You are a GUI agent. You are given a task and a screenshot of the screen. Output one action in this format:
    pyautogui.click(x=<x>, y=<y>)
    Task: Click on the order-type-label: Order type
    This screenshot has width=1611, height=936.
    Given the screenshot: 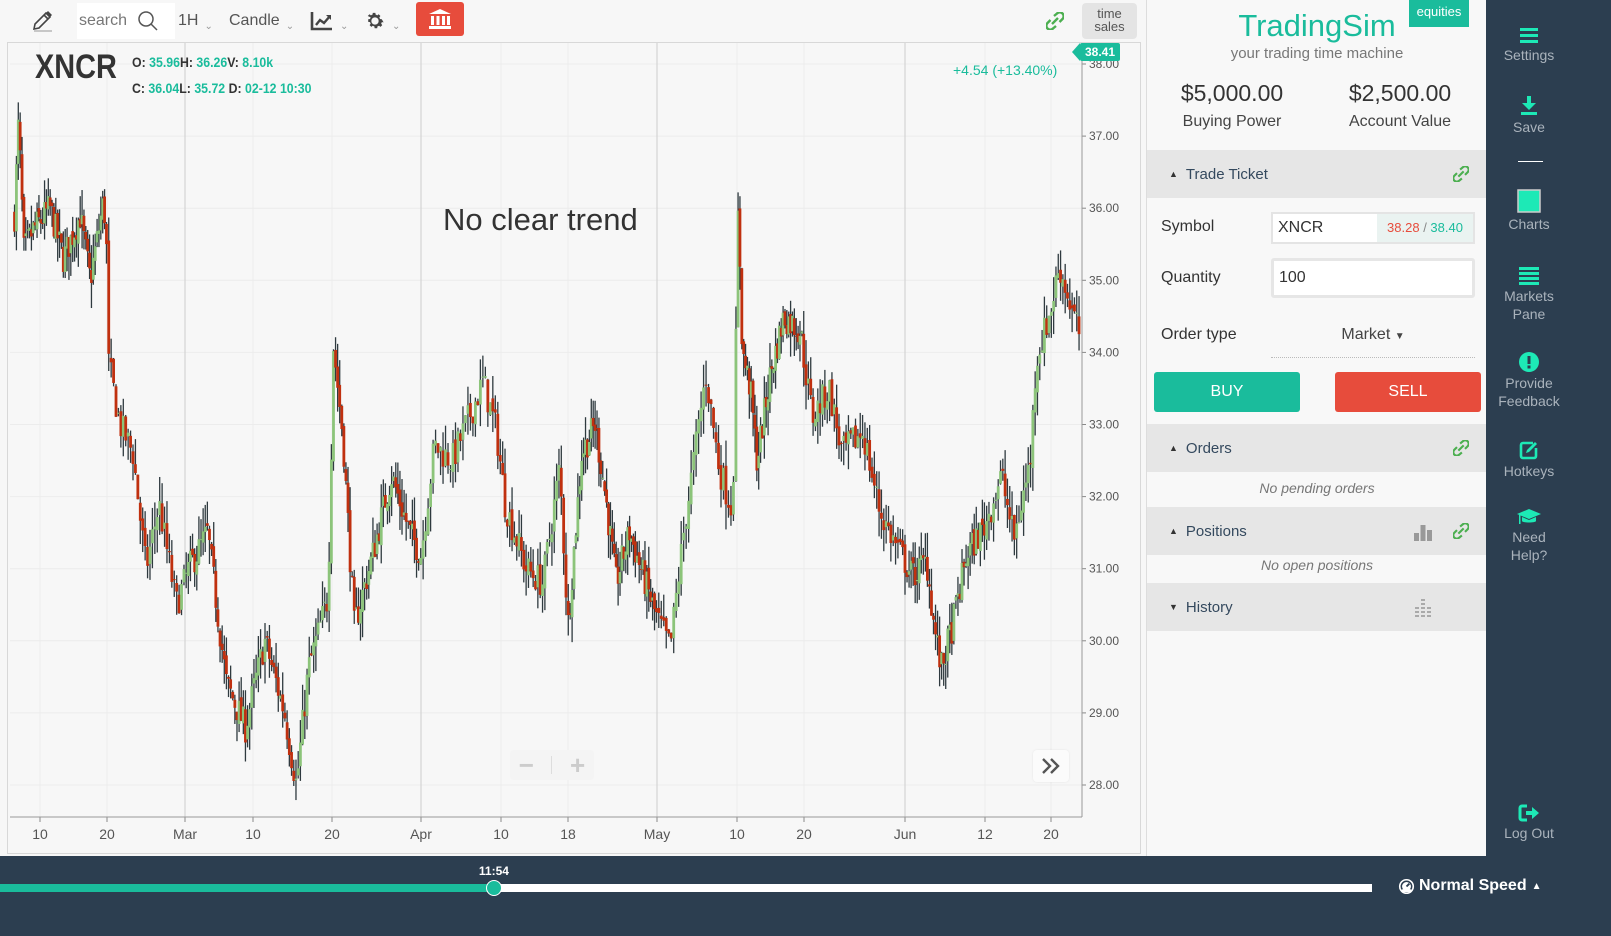 What is the action you would take?
    pyautogui.click(x=1199, y=334)
    